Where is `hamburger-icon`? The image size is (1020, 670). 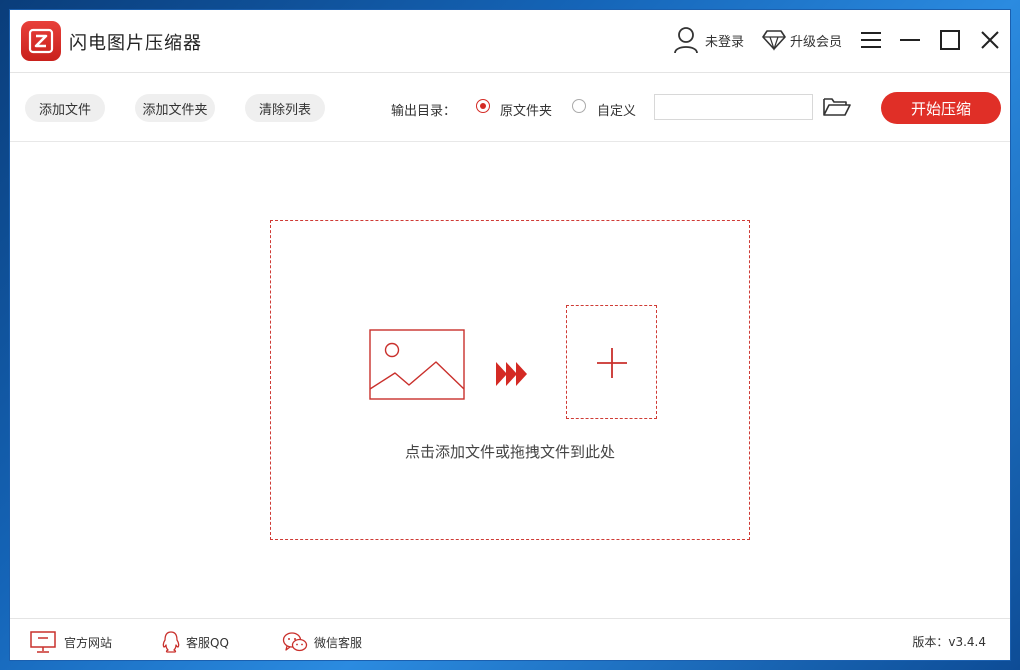 hamburger-icon is located at coordinates (871, 40).